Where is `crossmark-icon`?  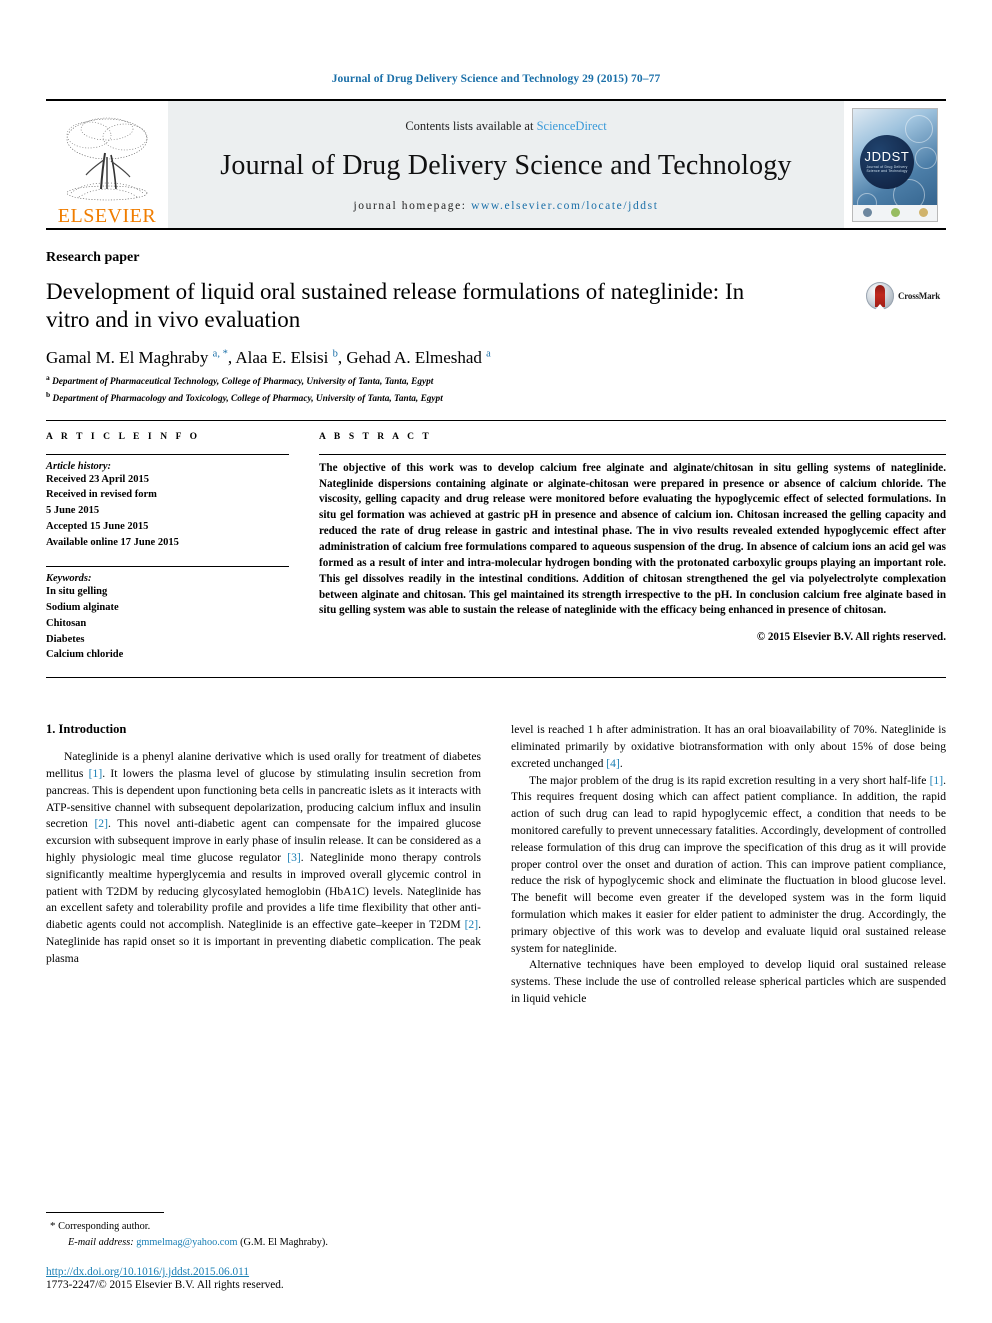 crossmark-icon is located at coordinates (879, 296).